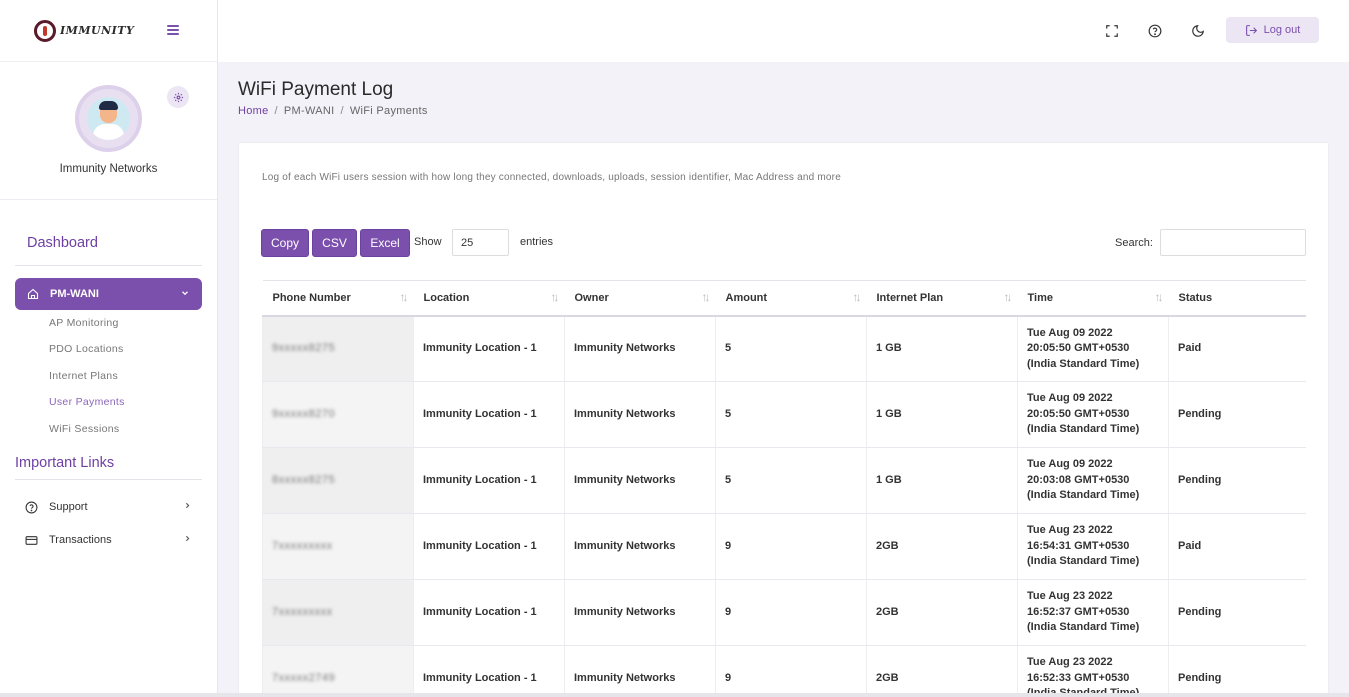  I want to click on show-label: Show, so click(428, 242).